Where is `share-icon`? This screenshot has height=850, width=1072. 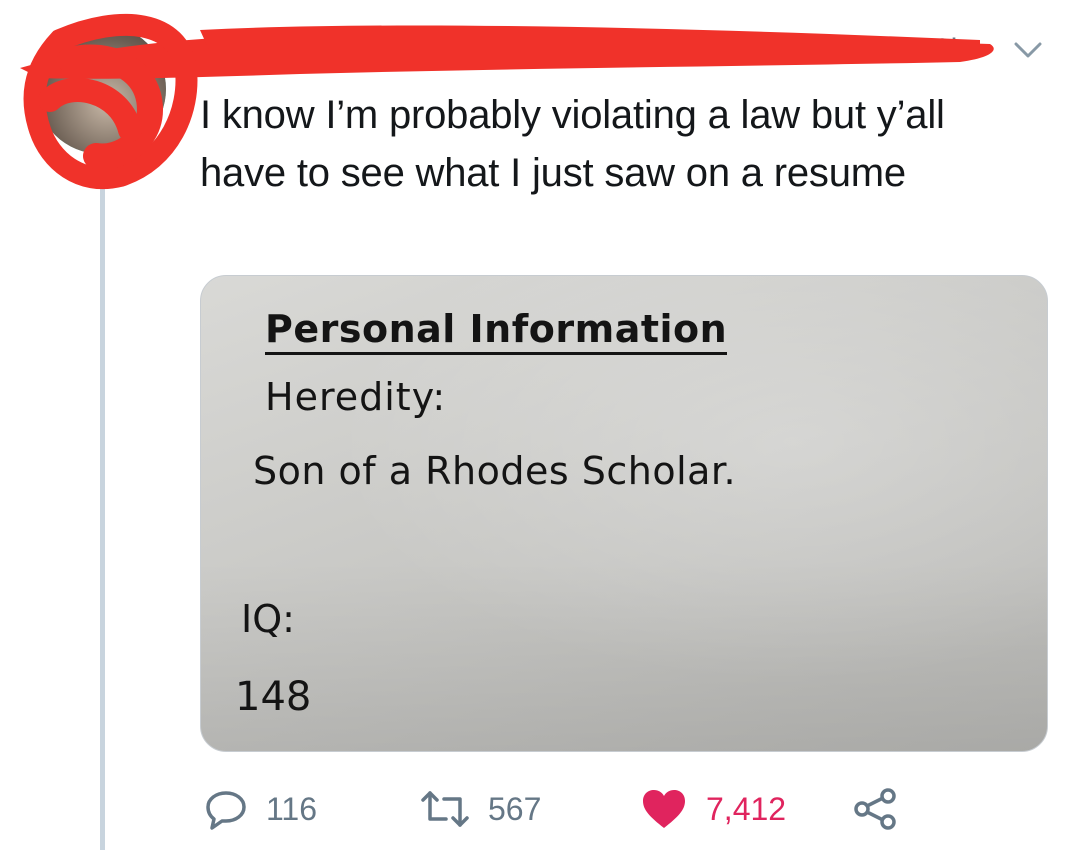
share-icon is located at coordinates (875, 809).